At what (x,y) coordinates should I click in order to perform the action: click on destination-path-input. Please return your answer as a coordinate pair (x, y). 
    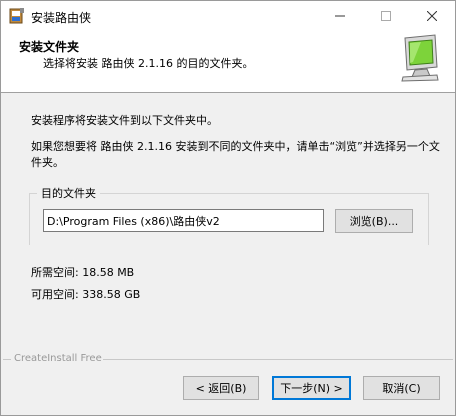
    Looking at the image, I should click on (183, 220).